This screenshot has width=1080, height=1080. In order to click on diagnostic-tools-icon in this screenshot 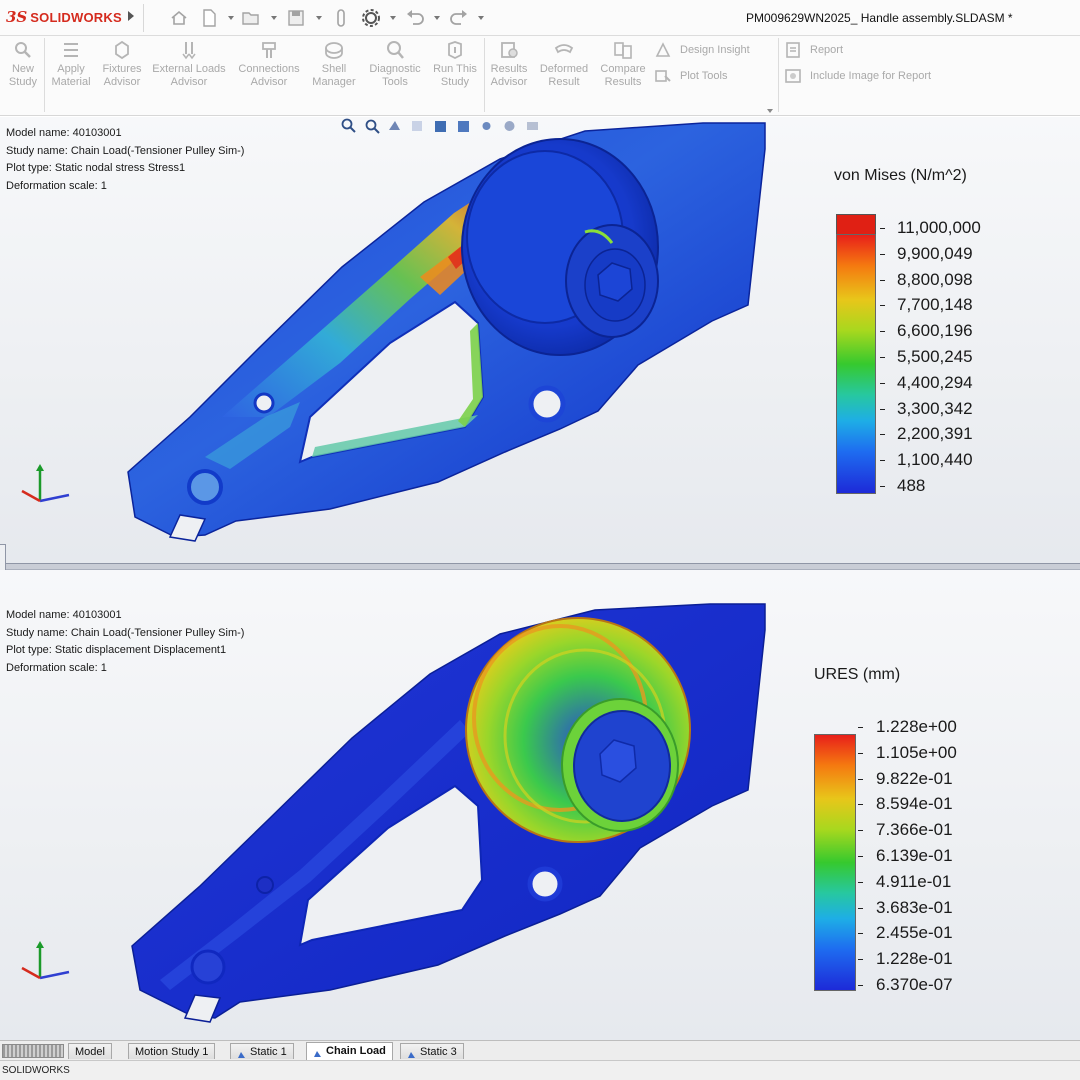, I will do `click(395, 50)`.